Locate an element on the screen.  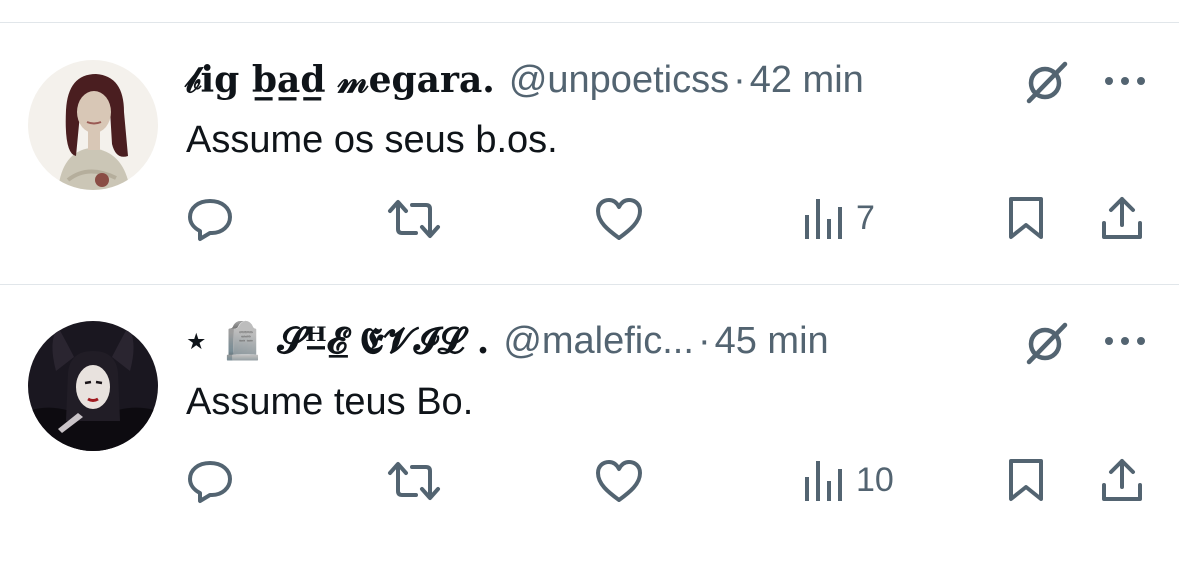
display-name: ⋆ 🪦 𝓢ᴴ̲𝓔̲ 𝕰𝓥𝓘𝓛 . is located at coordinates (337, 341).